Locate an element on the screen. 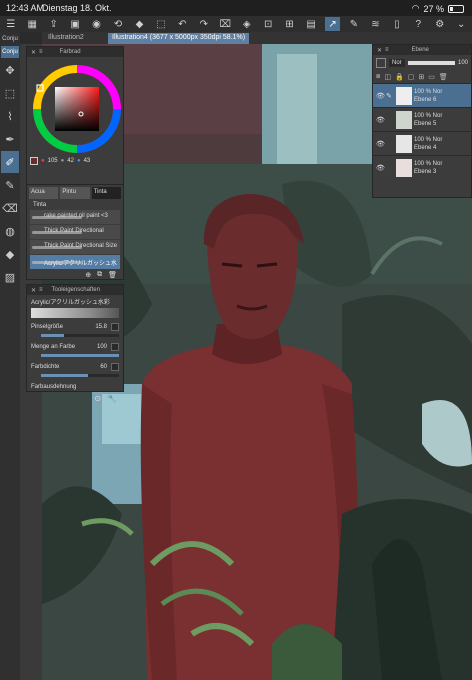 Image resolution: width=472 pixels, height=680 pixels. layer-name: Ebene 4 is located at coordinates (425, 147).